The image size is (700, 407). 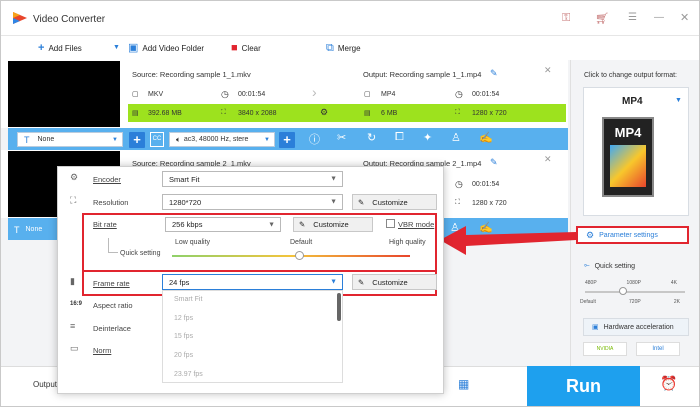 What do you see at coordinates (566, 18) in the screenshot?
I see `key-icon: ⚿` at bounding box center [566, 18].